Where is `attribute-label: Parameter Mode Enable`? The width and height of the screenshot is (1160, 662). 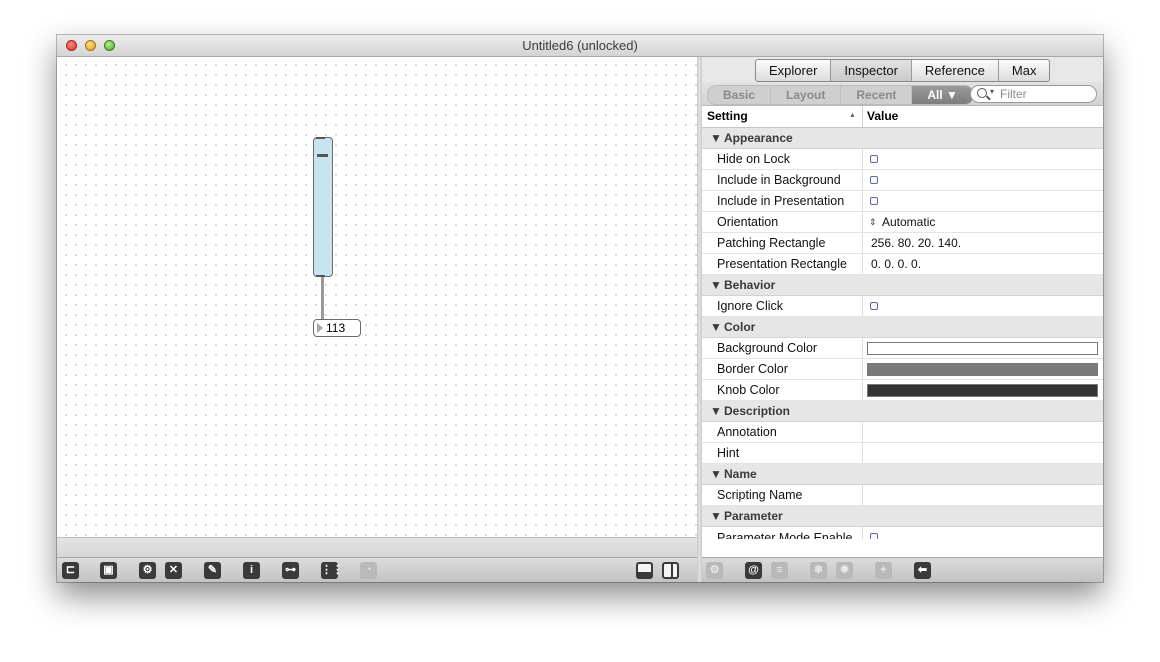
attribute-label: Parameter Mode Enable is located at coordinates (785, 535).